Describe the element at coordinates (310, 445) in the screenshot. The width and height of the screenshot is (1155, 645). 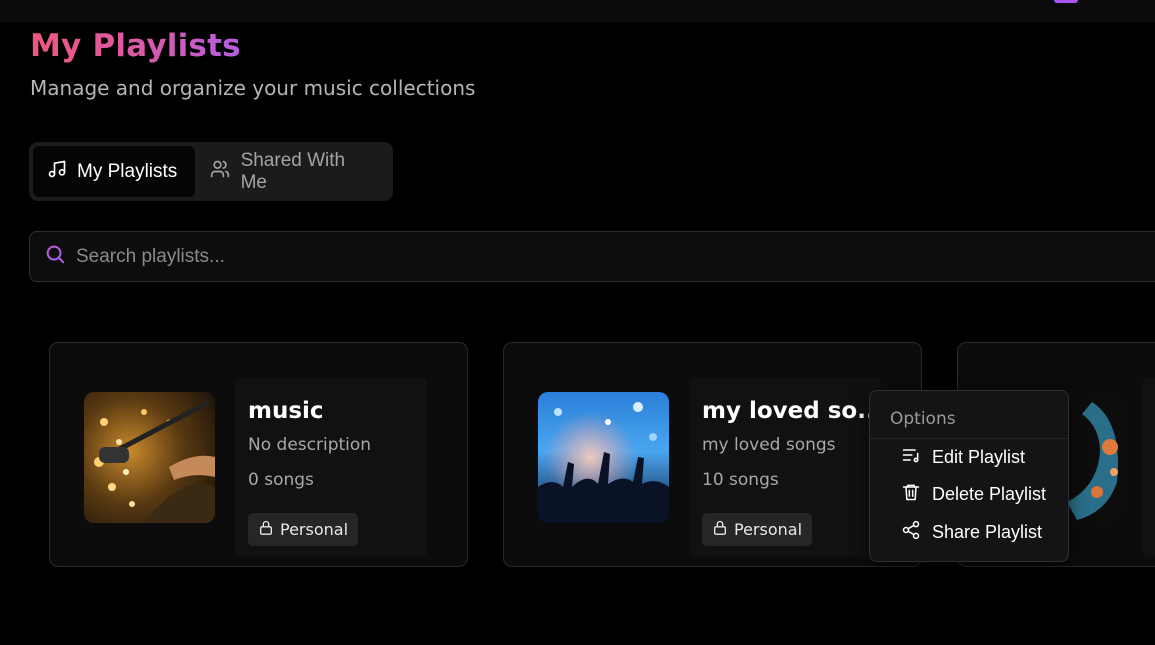
I see `playlist-description: No description` at that location.